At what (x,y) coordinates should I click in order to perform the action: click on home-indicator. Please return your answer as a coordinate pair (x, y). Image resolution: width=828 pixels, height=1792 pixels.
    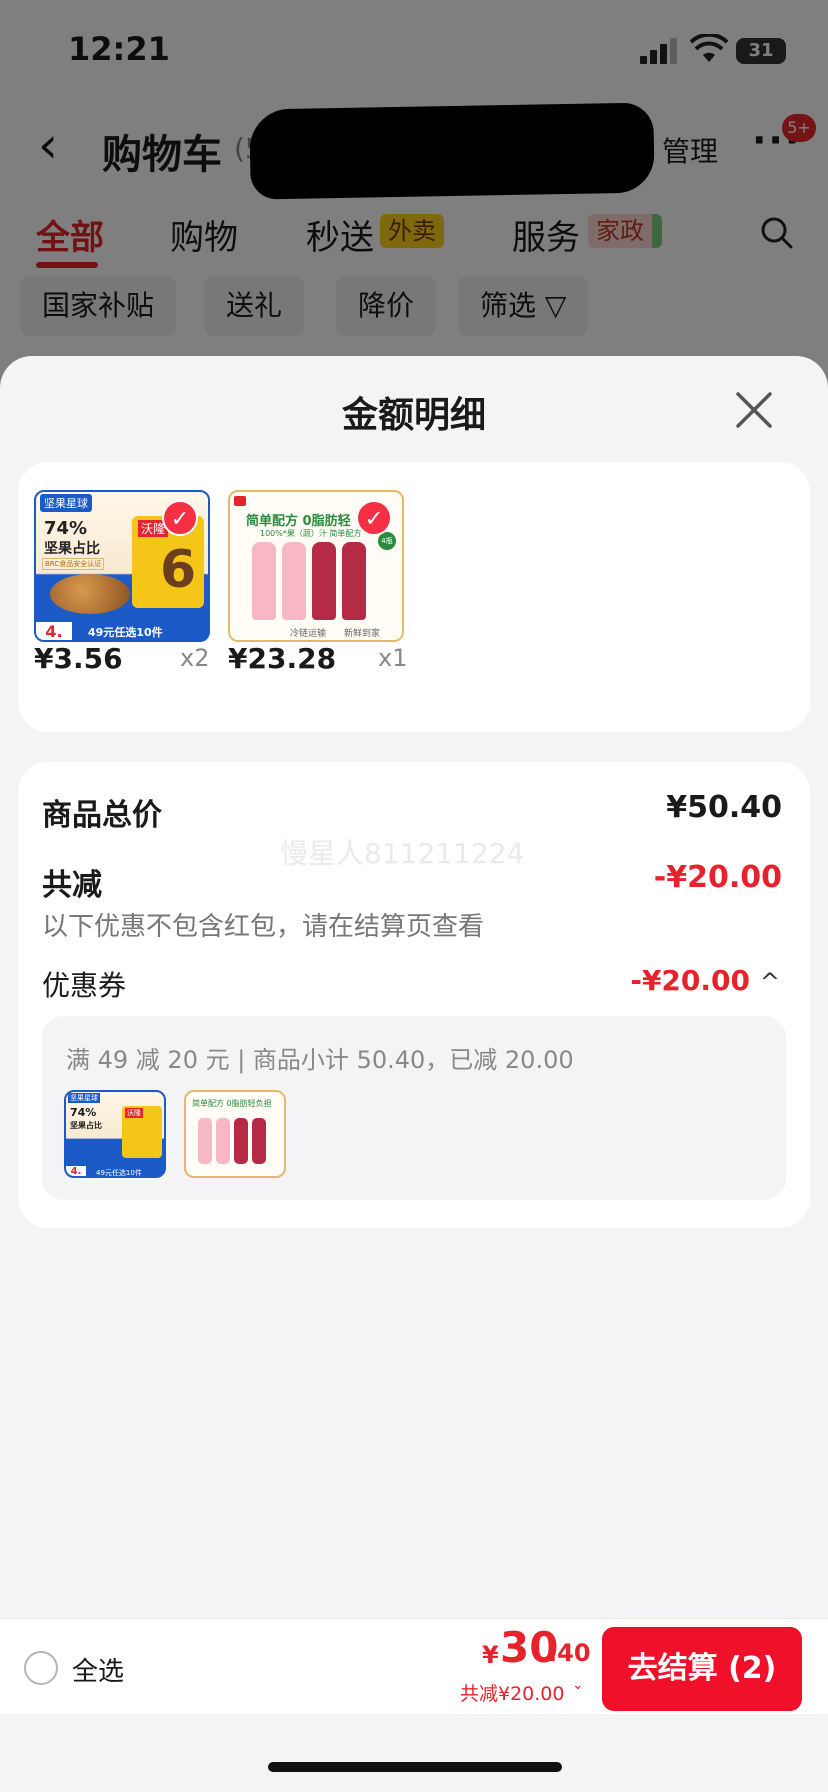
    Looking at the image, I should click on (415, 1767).